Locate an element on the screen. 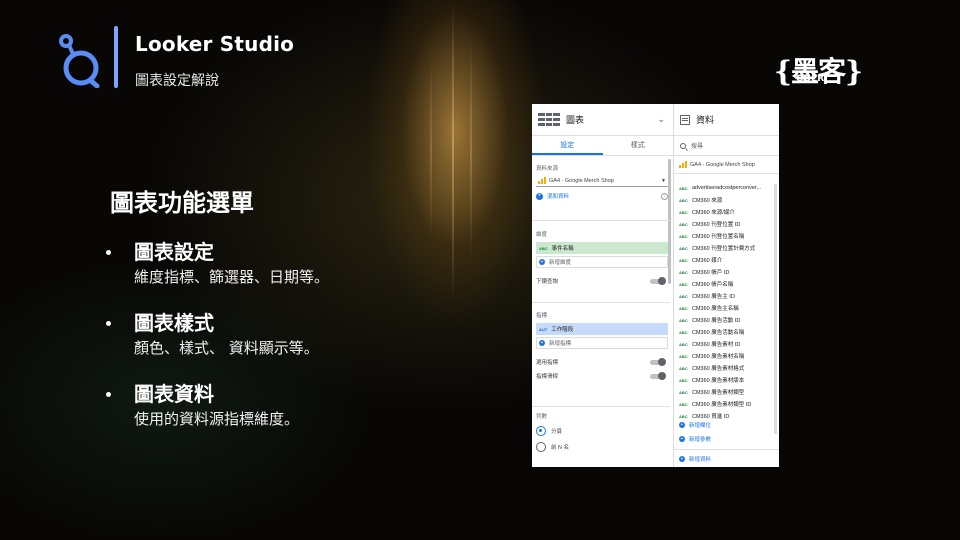  bullet-item: 圖表樣式 顏色、樣式、 資料顯示等。 is located at coordinates (217, 346).